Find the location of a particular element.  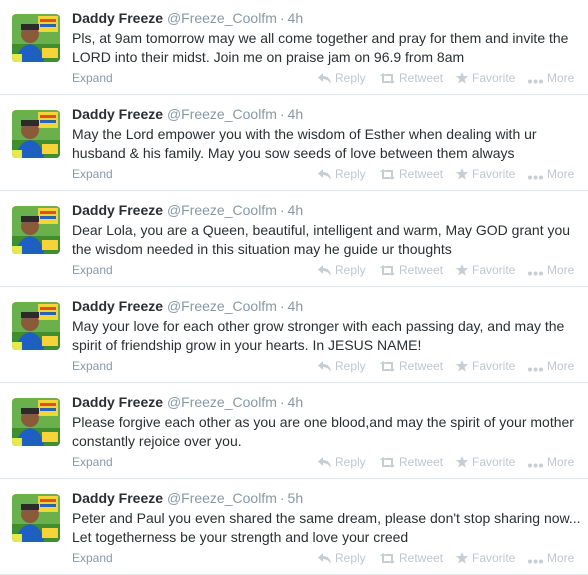

reply-label: Reply is located at coordinates (350, 270).